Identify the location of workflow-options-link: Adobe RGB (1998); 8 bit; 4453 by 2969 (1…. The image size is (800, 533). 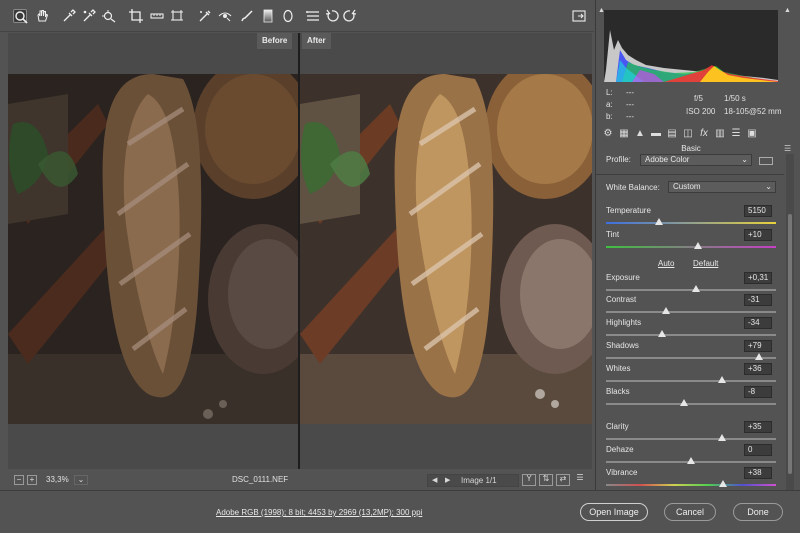
(319, 512).